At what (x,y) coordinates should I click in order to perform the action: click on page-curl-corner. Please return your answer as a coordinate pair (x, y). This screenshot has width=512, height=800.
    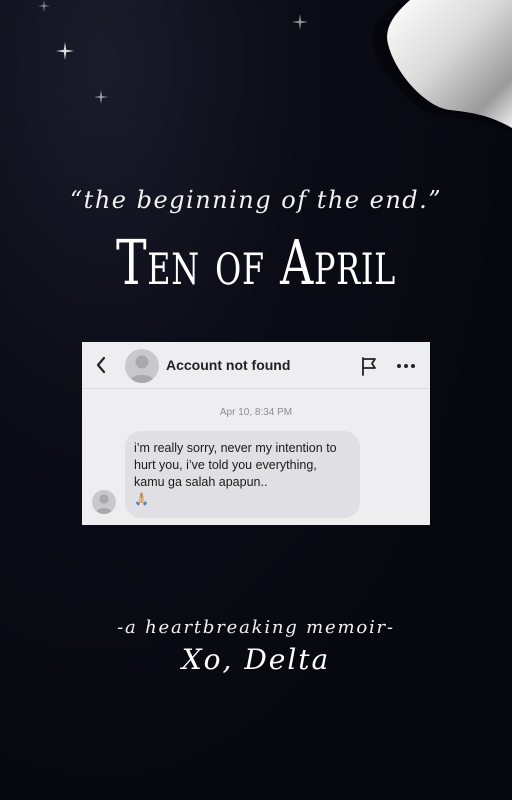
    Looking at the image, I should click on (441, 66).